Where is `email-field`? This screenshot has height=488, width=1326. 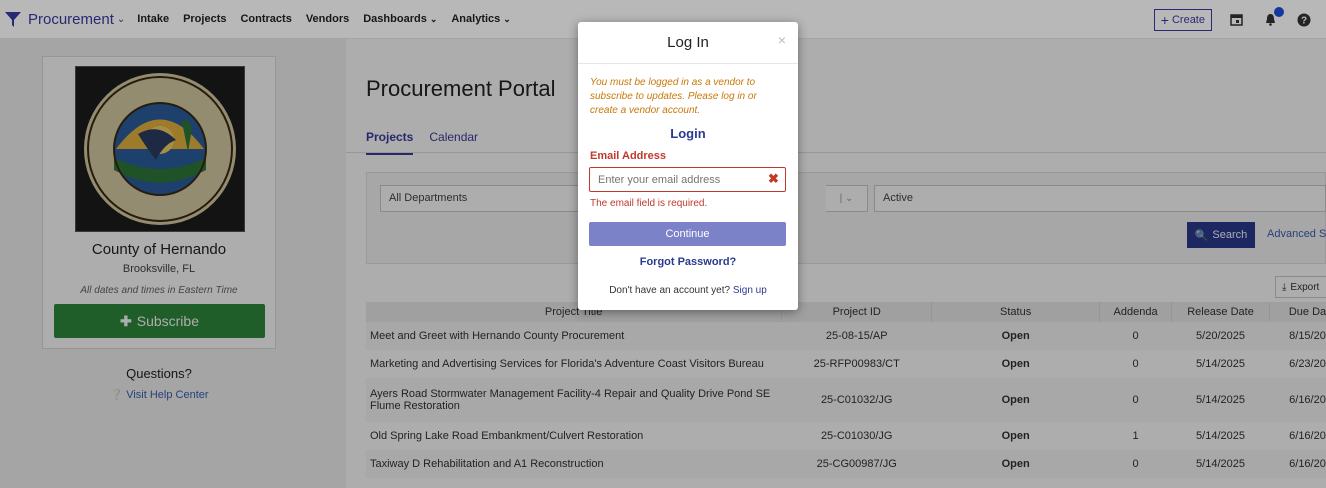 email-field is located at coordinates (687, 179).